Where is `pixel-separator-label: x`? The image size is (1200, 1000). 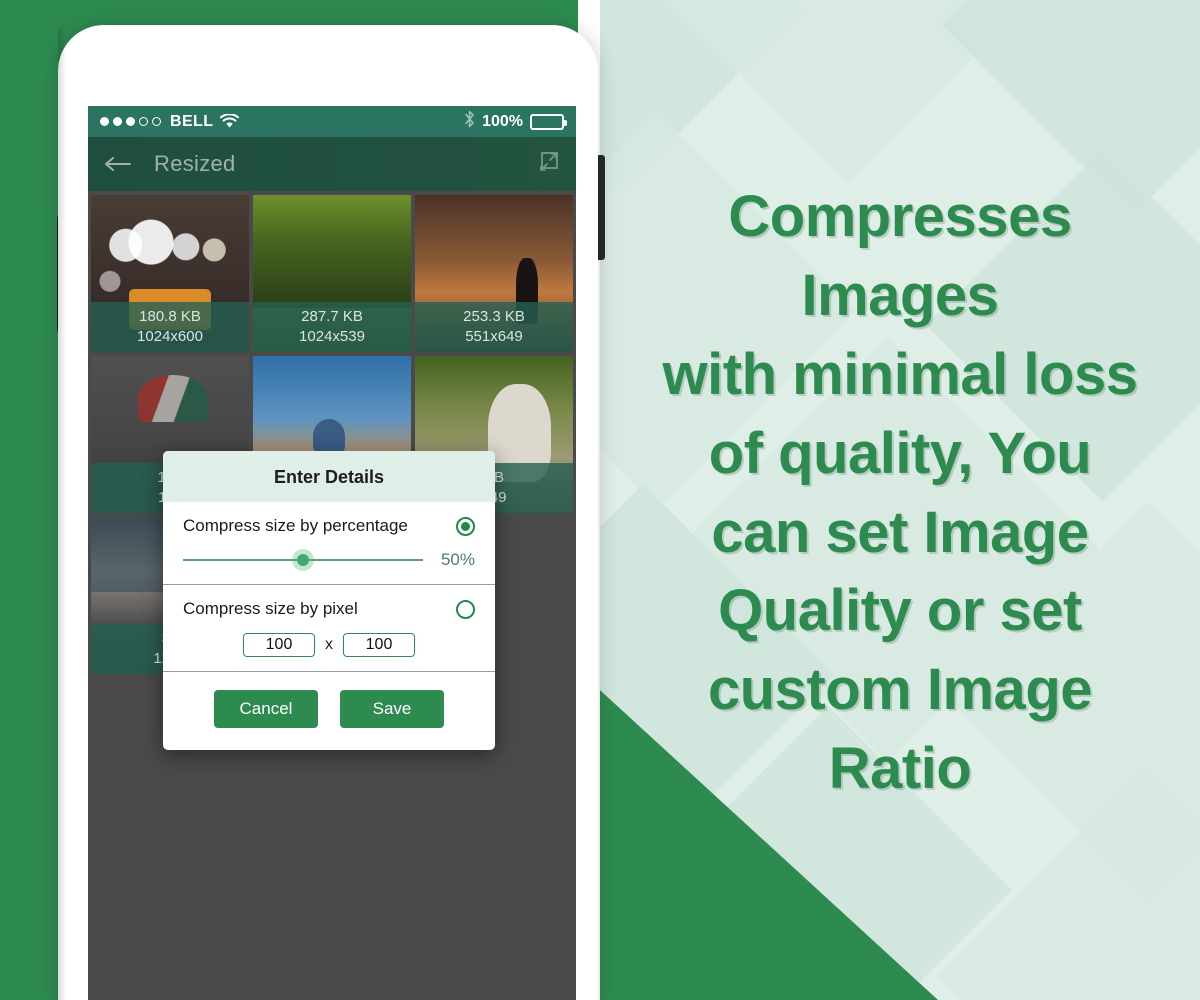 pixel-separator-label: x is located at coordinates (329, 644).